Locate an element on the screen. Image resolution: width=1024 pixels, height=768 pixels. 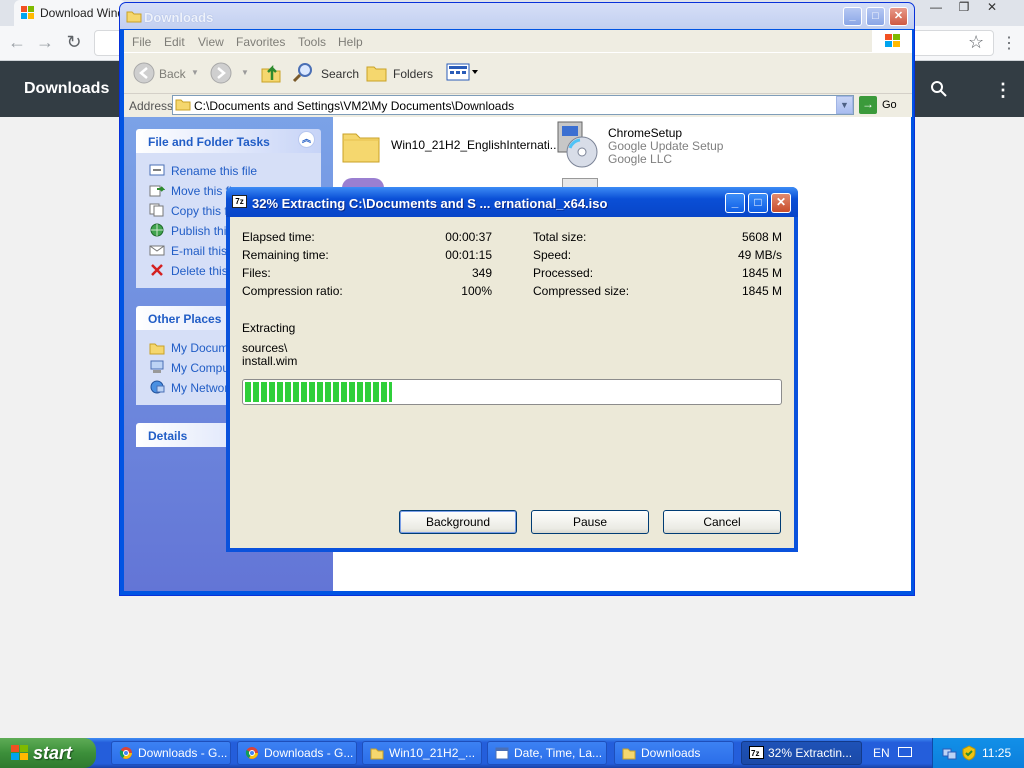
security-shield-icon is located at coordinates (969, 753).